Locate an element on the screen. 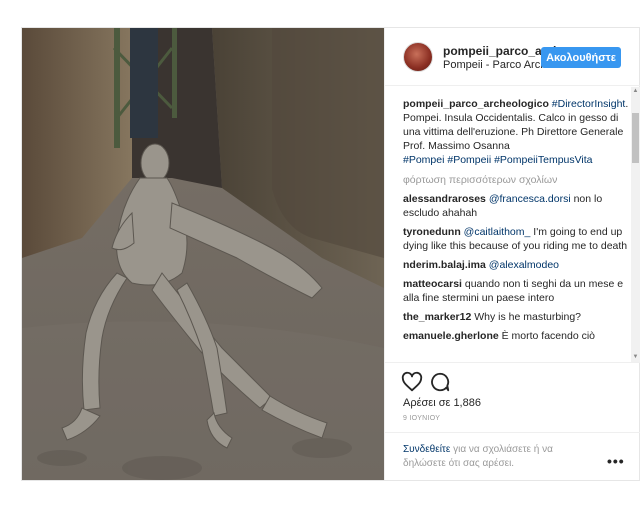 This screenshot has height=526, width=640. scroll-thumb is located at coordinates (635, 138).